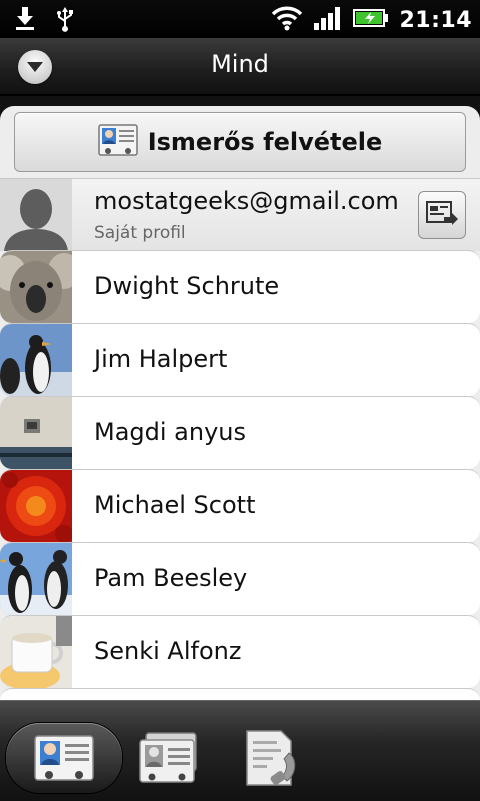 The image size is (480, 801). I want to click on contact-row: Dwight Schrute, so click(240, 286).